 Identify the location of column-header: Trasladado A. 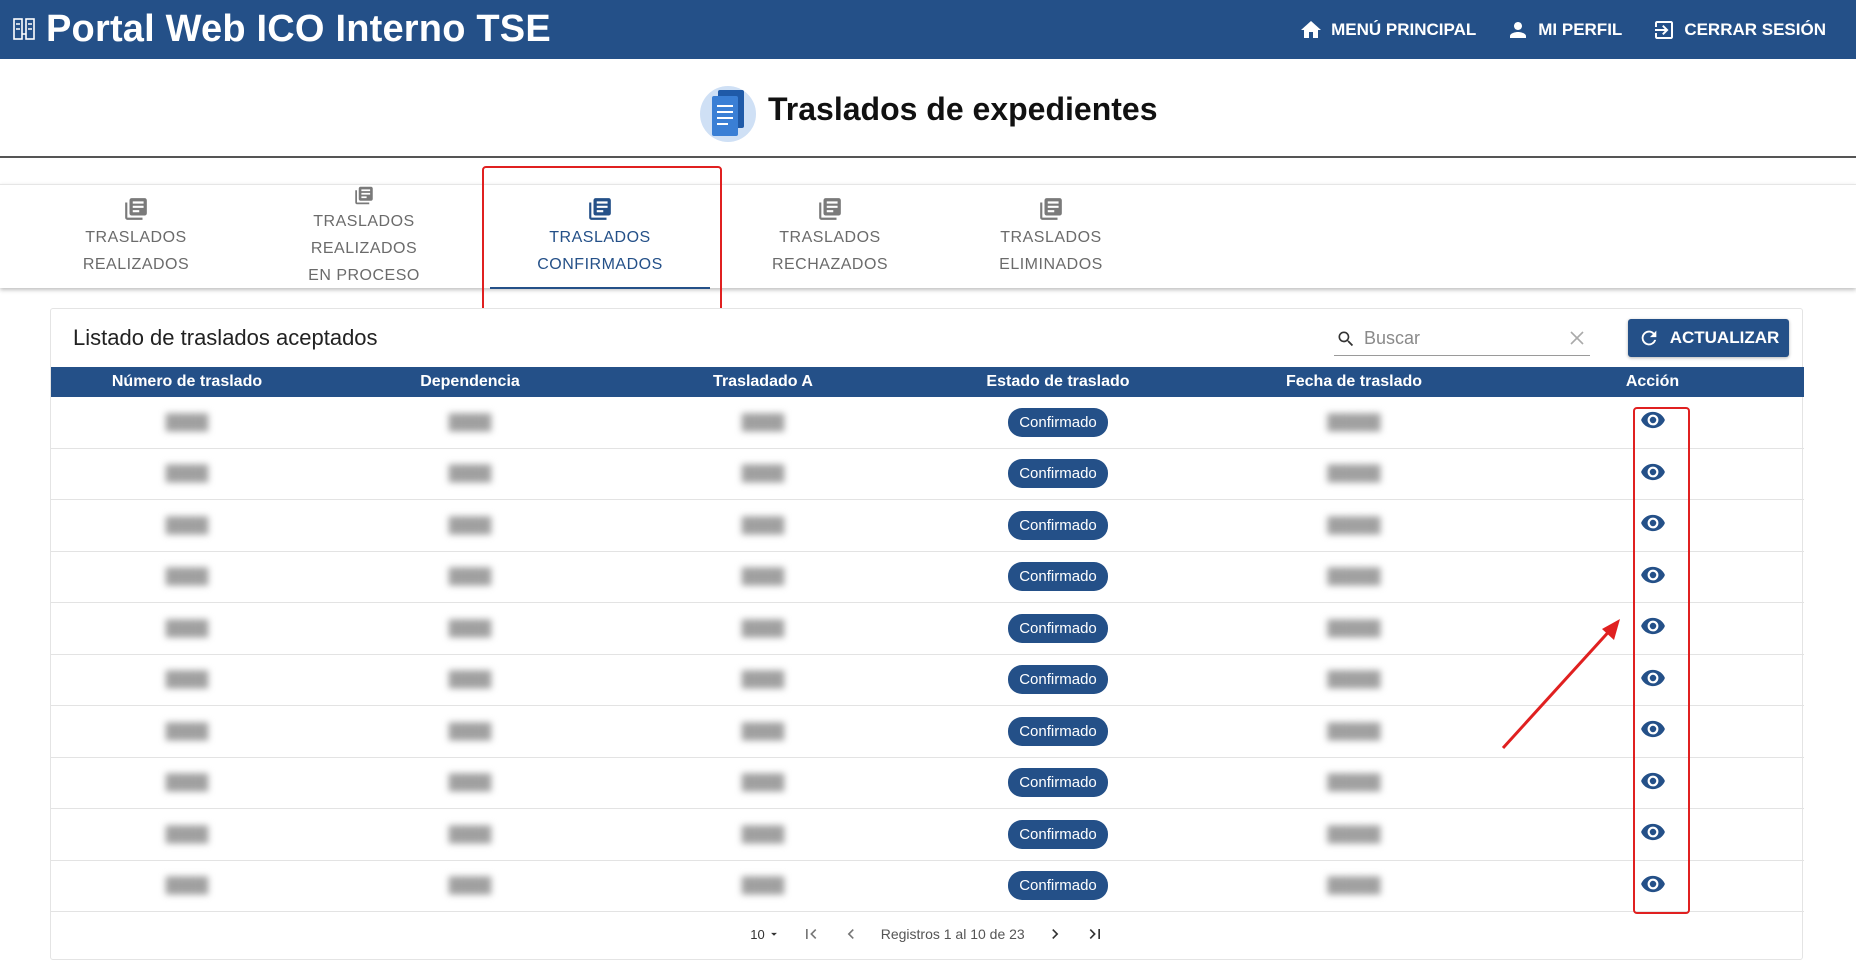
(763, 382).